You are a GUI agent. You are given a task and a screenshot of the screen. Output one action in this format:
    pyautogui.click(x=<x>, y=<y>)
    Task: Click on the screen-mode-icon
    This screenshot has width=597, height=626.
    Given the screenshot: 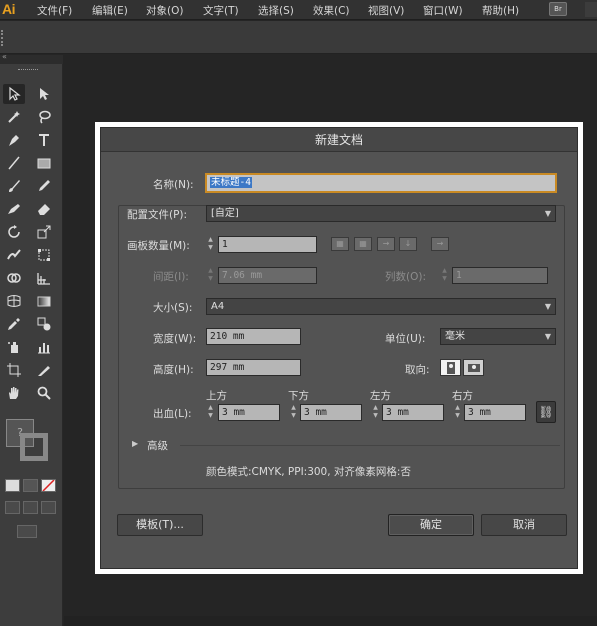 What is the action you would take?
    pyautogui.click(x=27, y=531)
    